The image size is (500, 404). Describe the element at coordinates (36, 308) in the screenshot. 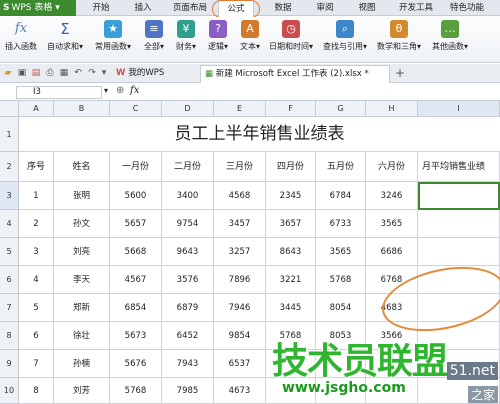

I see `table-cell: 5` at that location.